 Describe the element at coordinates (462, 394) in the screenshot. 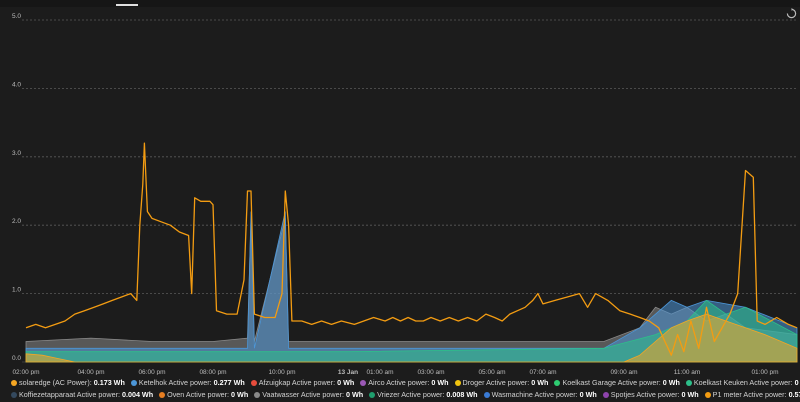

I see `legend-value: 0.008 Wh` at that location.